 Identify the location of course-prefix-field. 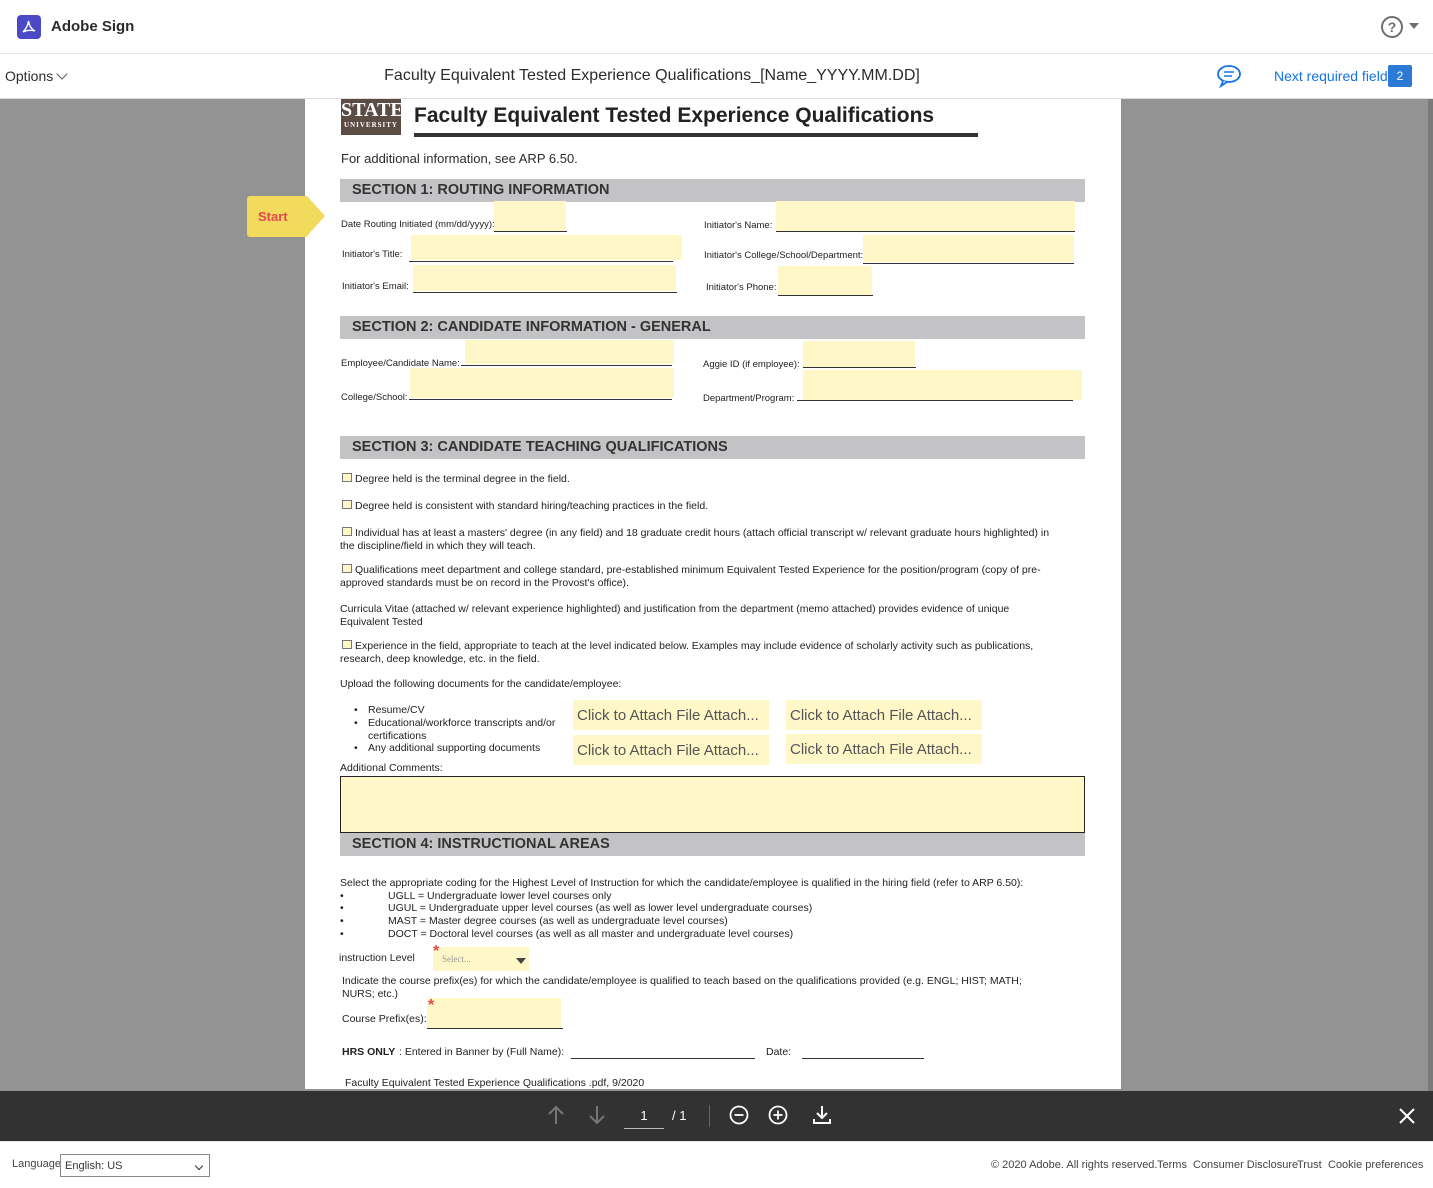
(494, 1013).